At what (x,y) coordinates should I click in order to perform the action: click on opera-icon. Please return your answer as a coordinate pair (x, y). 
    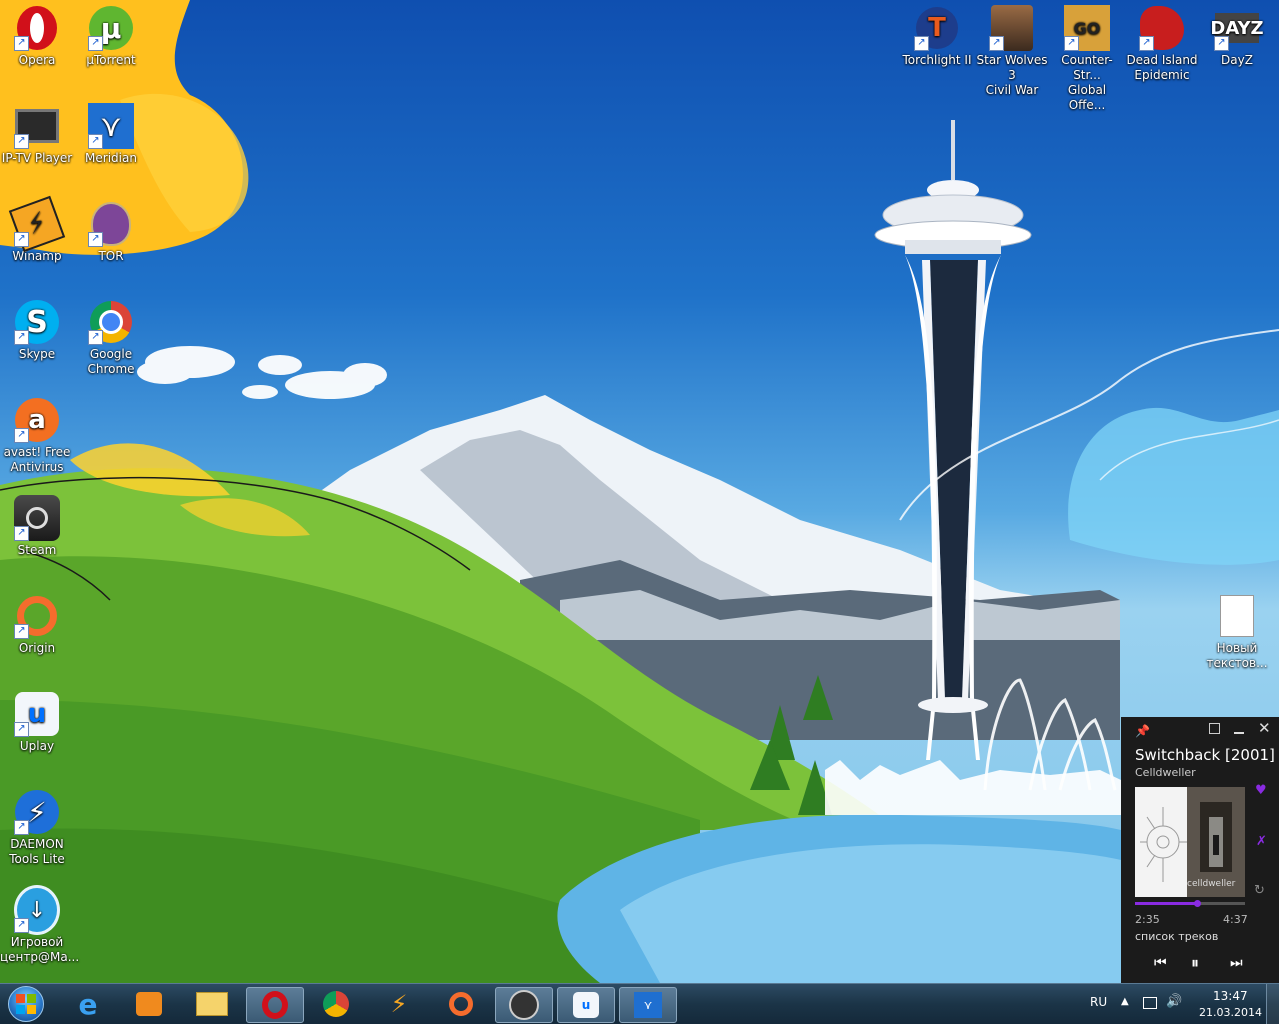
    Looking at the image, I should click on (275, 1005).